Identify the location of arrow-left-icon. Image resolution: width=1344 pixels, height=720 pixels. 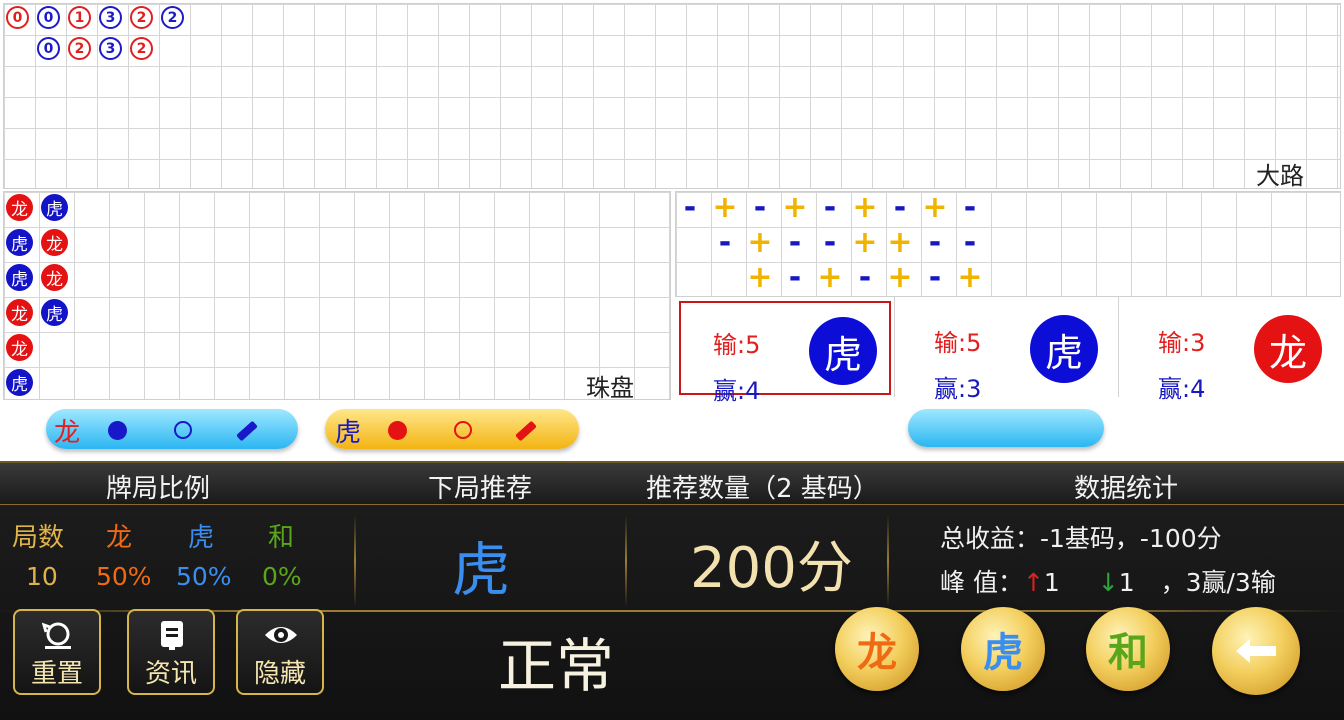
(1256, 651).